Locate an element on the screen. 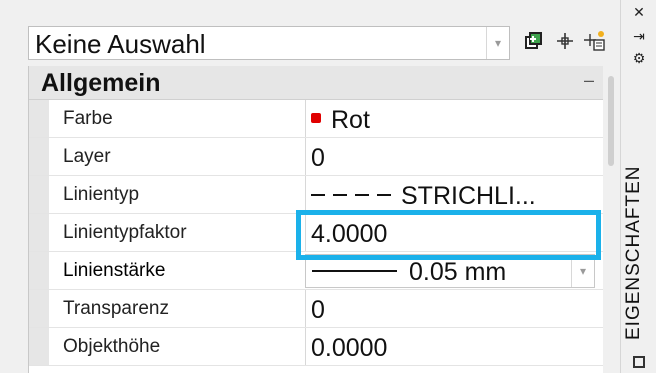 The height and width of the screenshot is (373, 656). property-value-transparency: 0 is located at coordinates (318, 309).